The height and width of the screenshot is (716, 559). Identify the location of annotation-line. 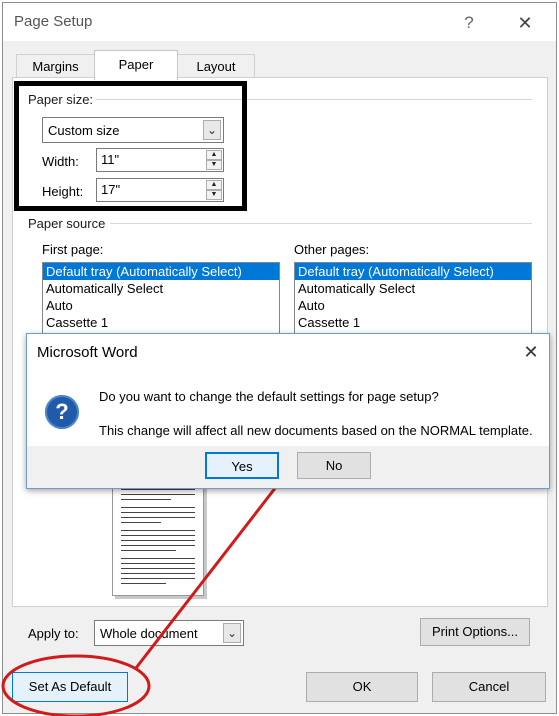
(206, 577).